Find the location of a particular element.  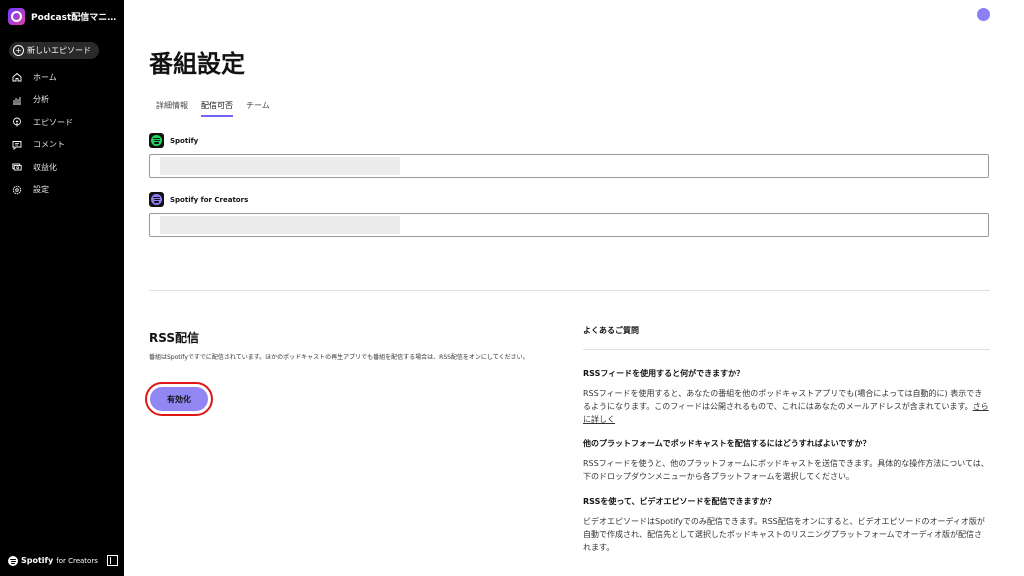

money-icon is located at coordinates (17, 167).